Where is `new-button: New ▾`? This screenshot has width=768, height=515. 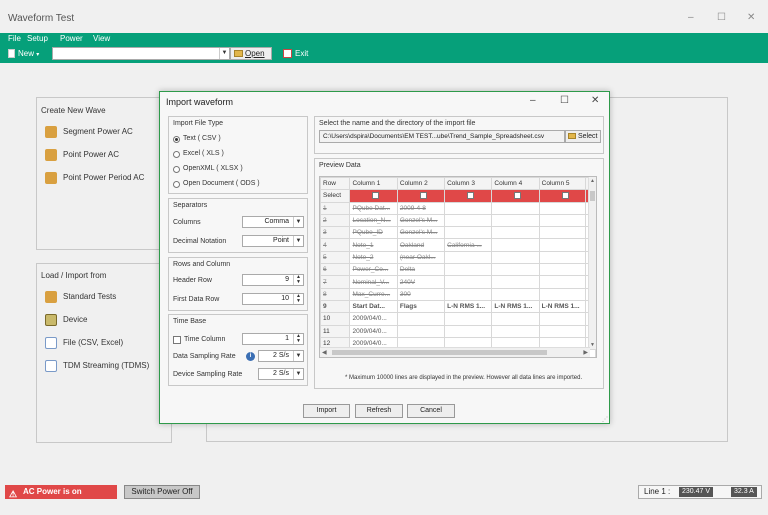
new-button: New ▾ is located at coordinates (23, 54).